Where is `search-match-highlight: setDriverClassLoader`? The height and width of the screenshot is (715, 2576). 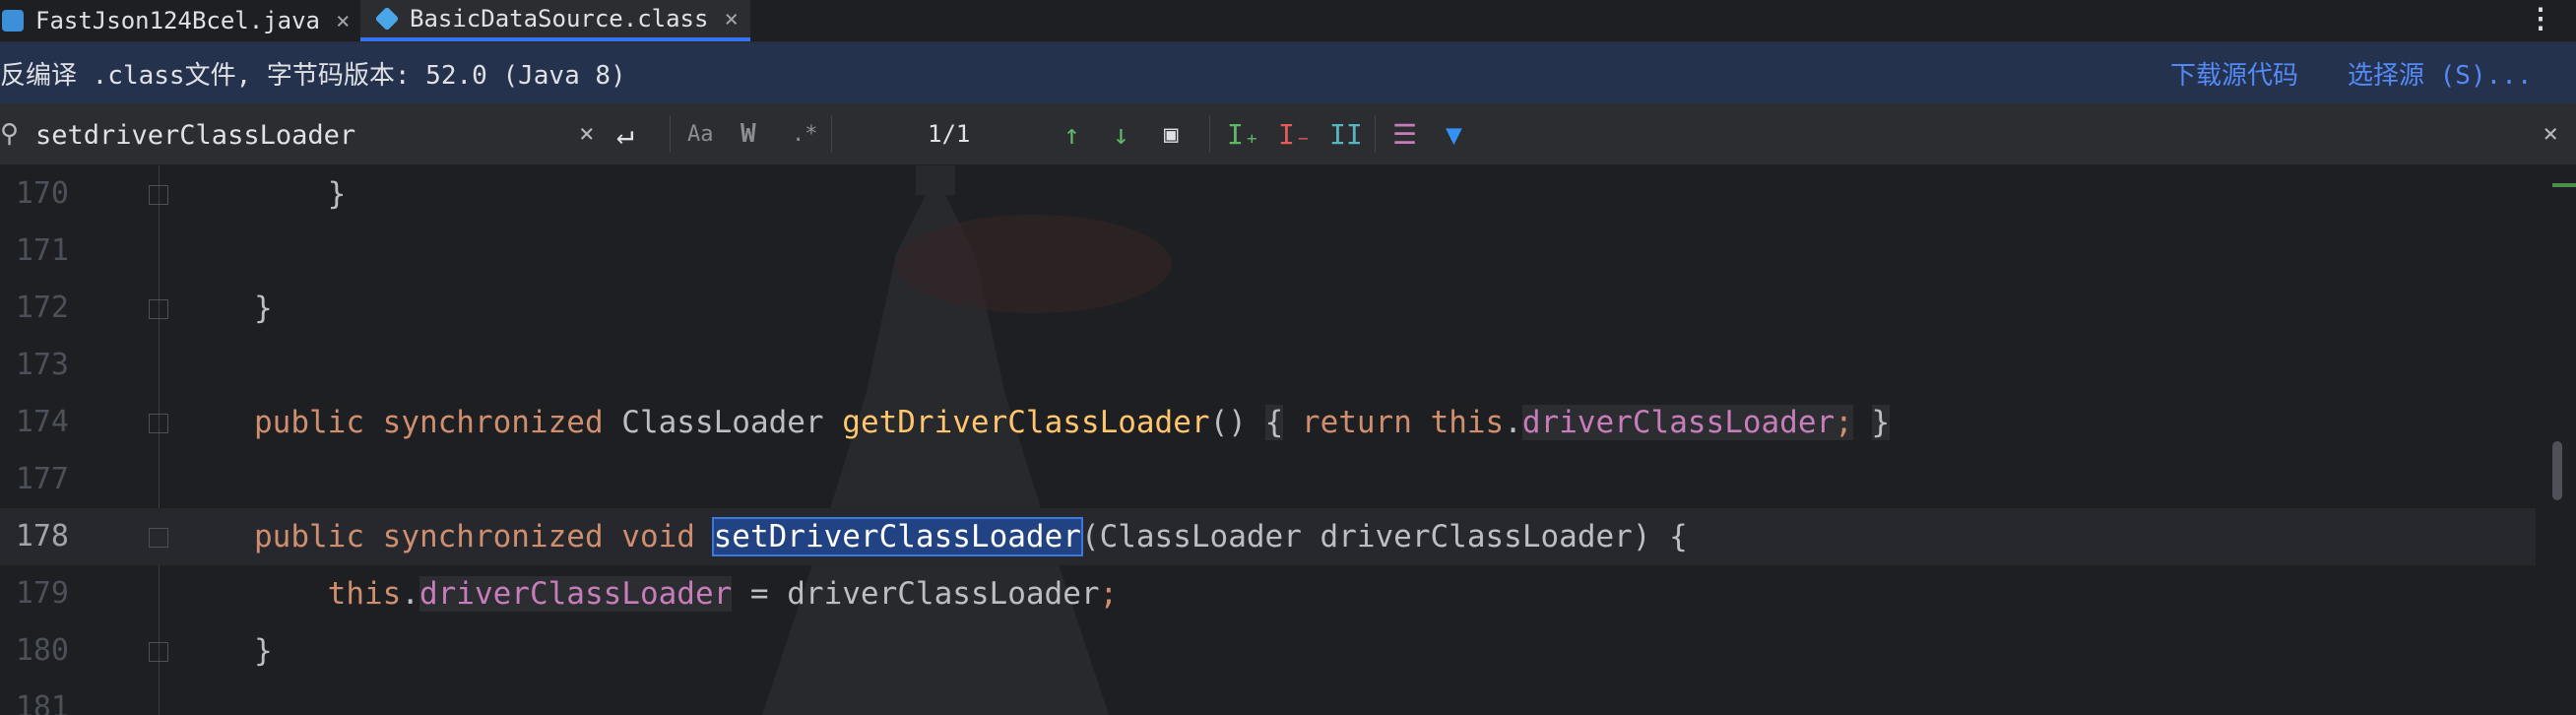 search-match-highlight: setDriverClassLoader is located at coordinates (897, 536).